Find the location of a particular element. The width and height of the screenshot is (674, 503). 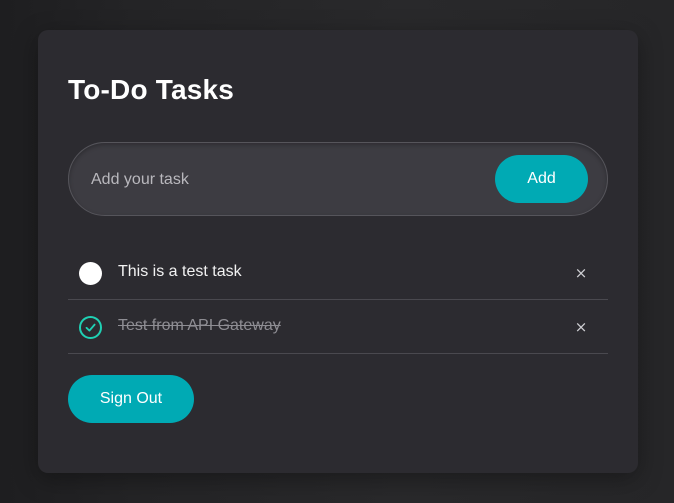

page-title: To-Do Tasks is located at coordinates (151, 89).